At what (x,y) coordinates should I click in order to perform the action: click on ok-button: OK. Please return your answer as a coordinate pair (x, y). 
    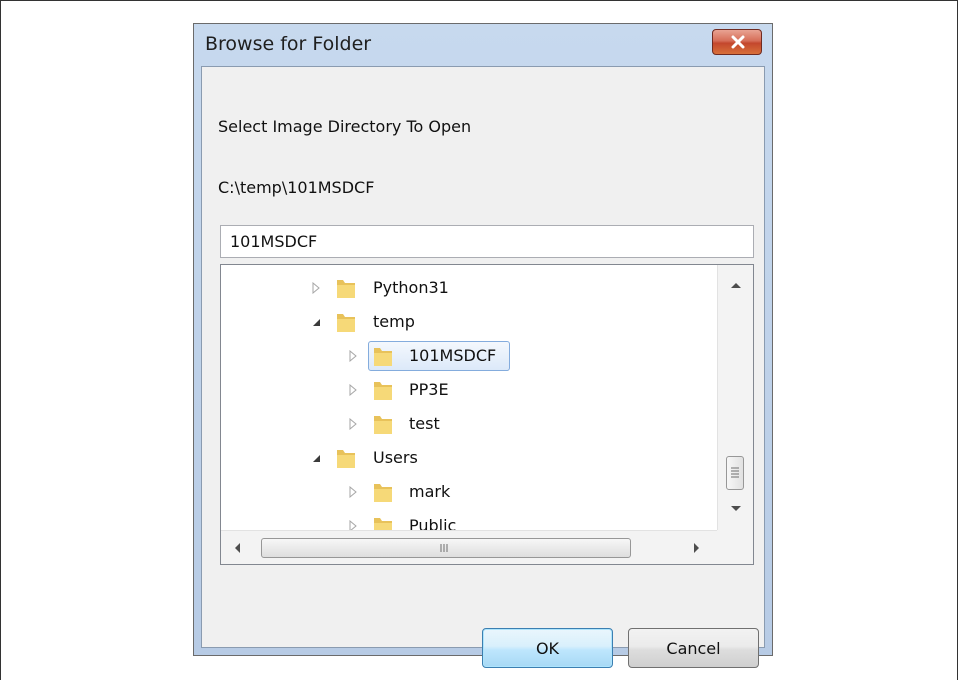
    Looking at the image, I should click on (547, 648).